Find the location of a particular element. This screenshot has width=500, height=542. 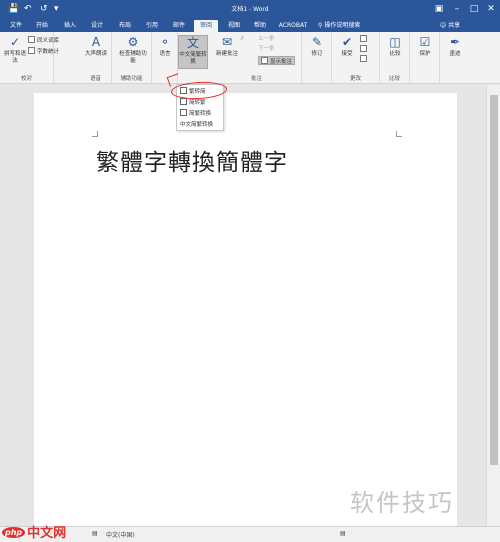

group-protect: ☑ 保护 is located at coordinates (425, 58).